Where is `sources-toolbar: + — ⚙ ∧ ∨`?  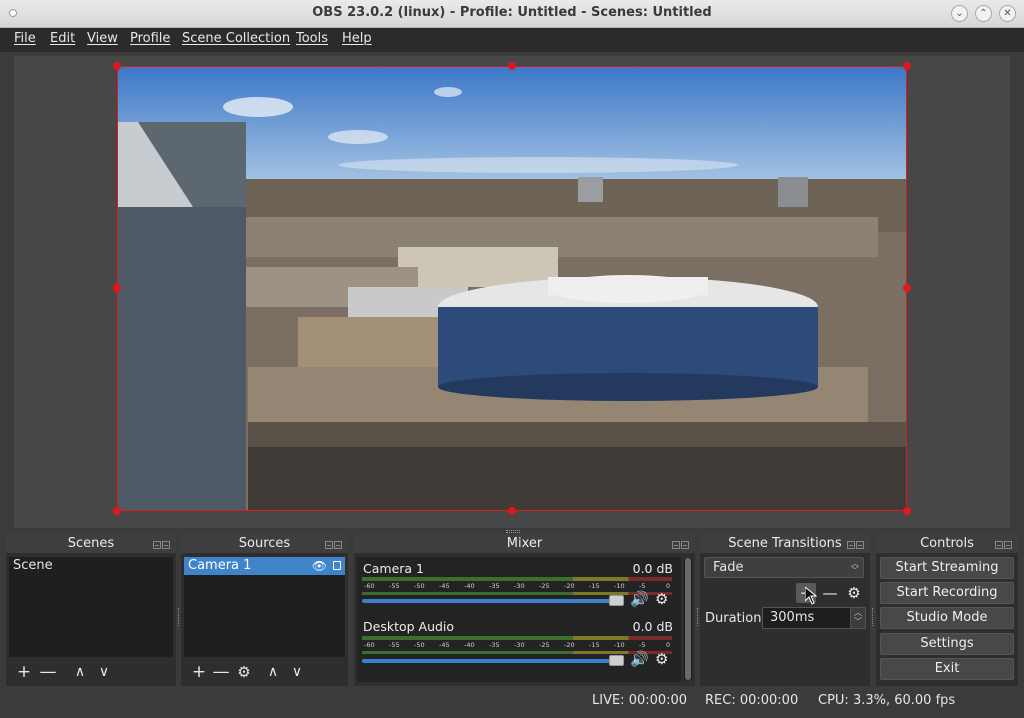
sources-toolbar: + — ⚙ ∧ ∨ is located at coordinates (264, 672).